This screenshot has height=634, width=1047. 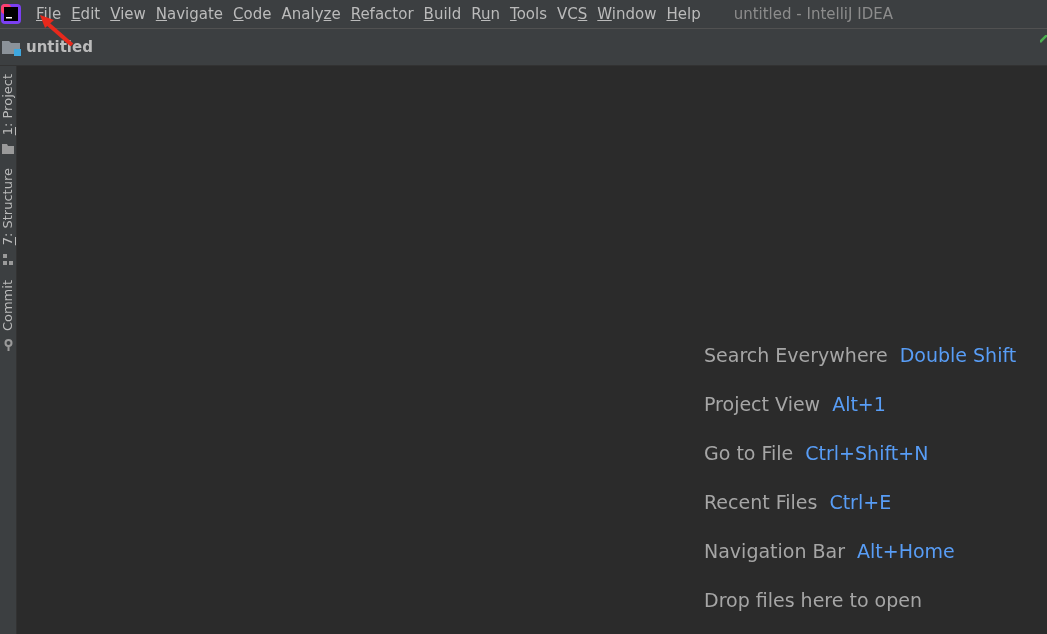 I want to click on structure-icon, so click(x=8, y=259).